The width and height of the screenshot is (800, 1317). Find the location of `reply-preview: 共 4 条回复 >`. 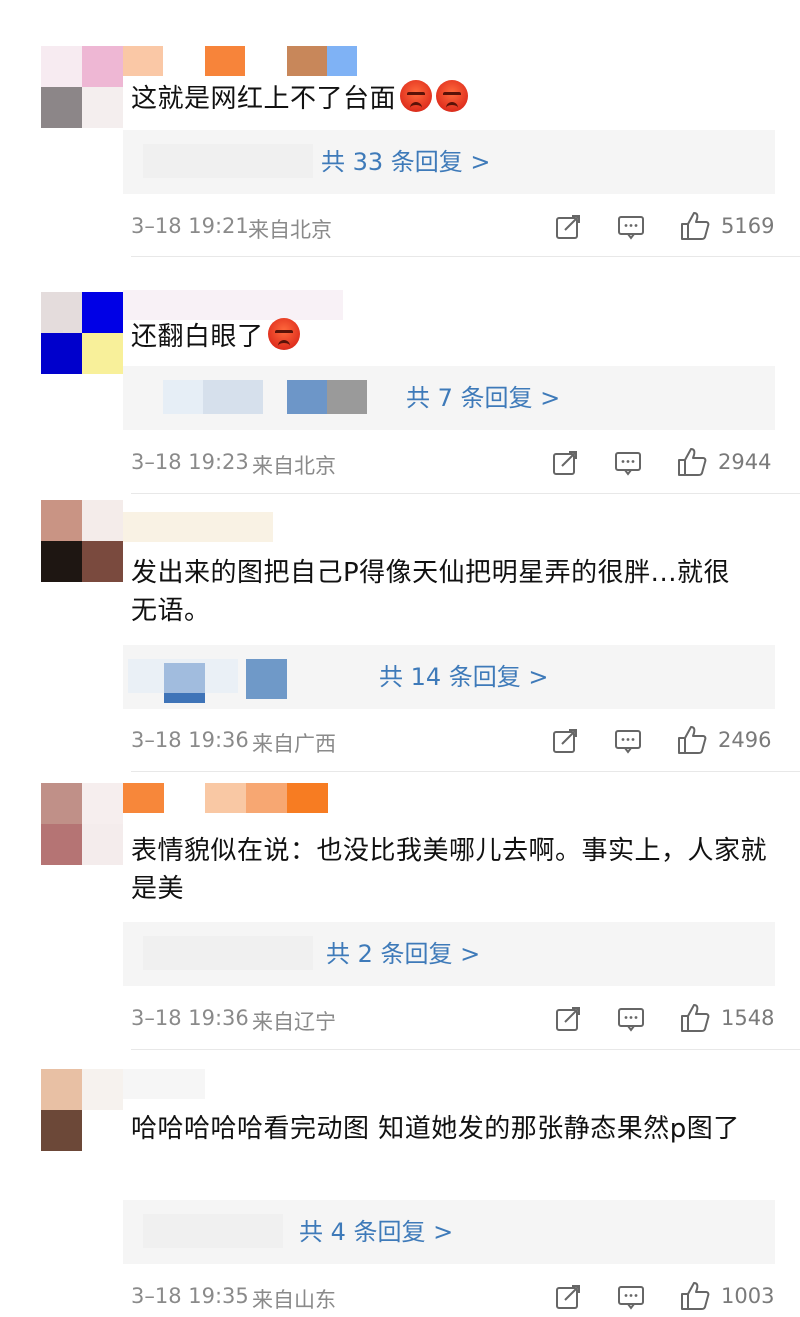

reply-preview: 共 4 条回复 > is located at coordinates (449, 1232).